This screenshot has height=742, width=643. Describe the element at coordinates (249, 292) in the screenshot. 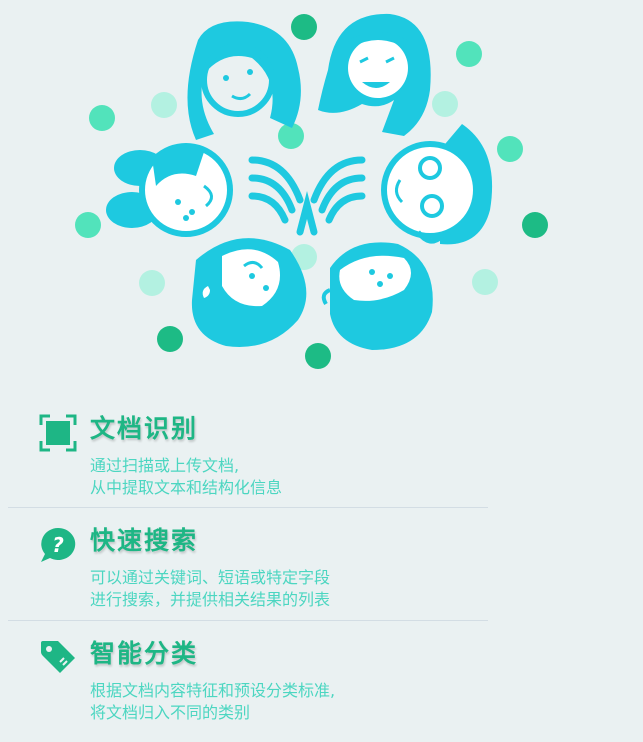

I see `face-bottom-left` at that location.